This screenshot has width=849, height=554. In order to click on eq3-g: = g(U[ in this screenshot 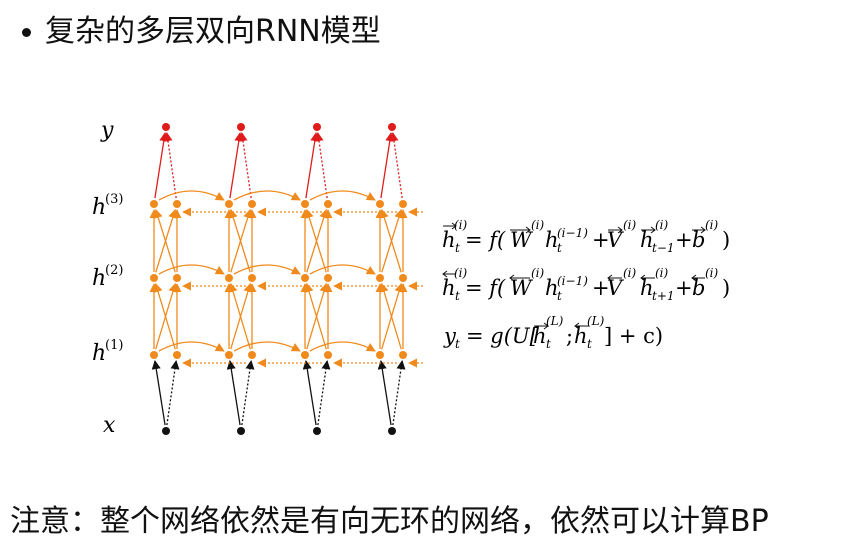, I will do `click(502, 336)`.